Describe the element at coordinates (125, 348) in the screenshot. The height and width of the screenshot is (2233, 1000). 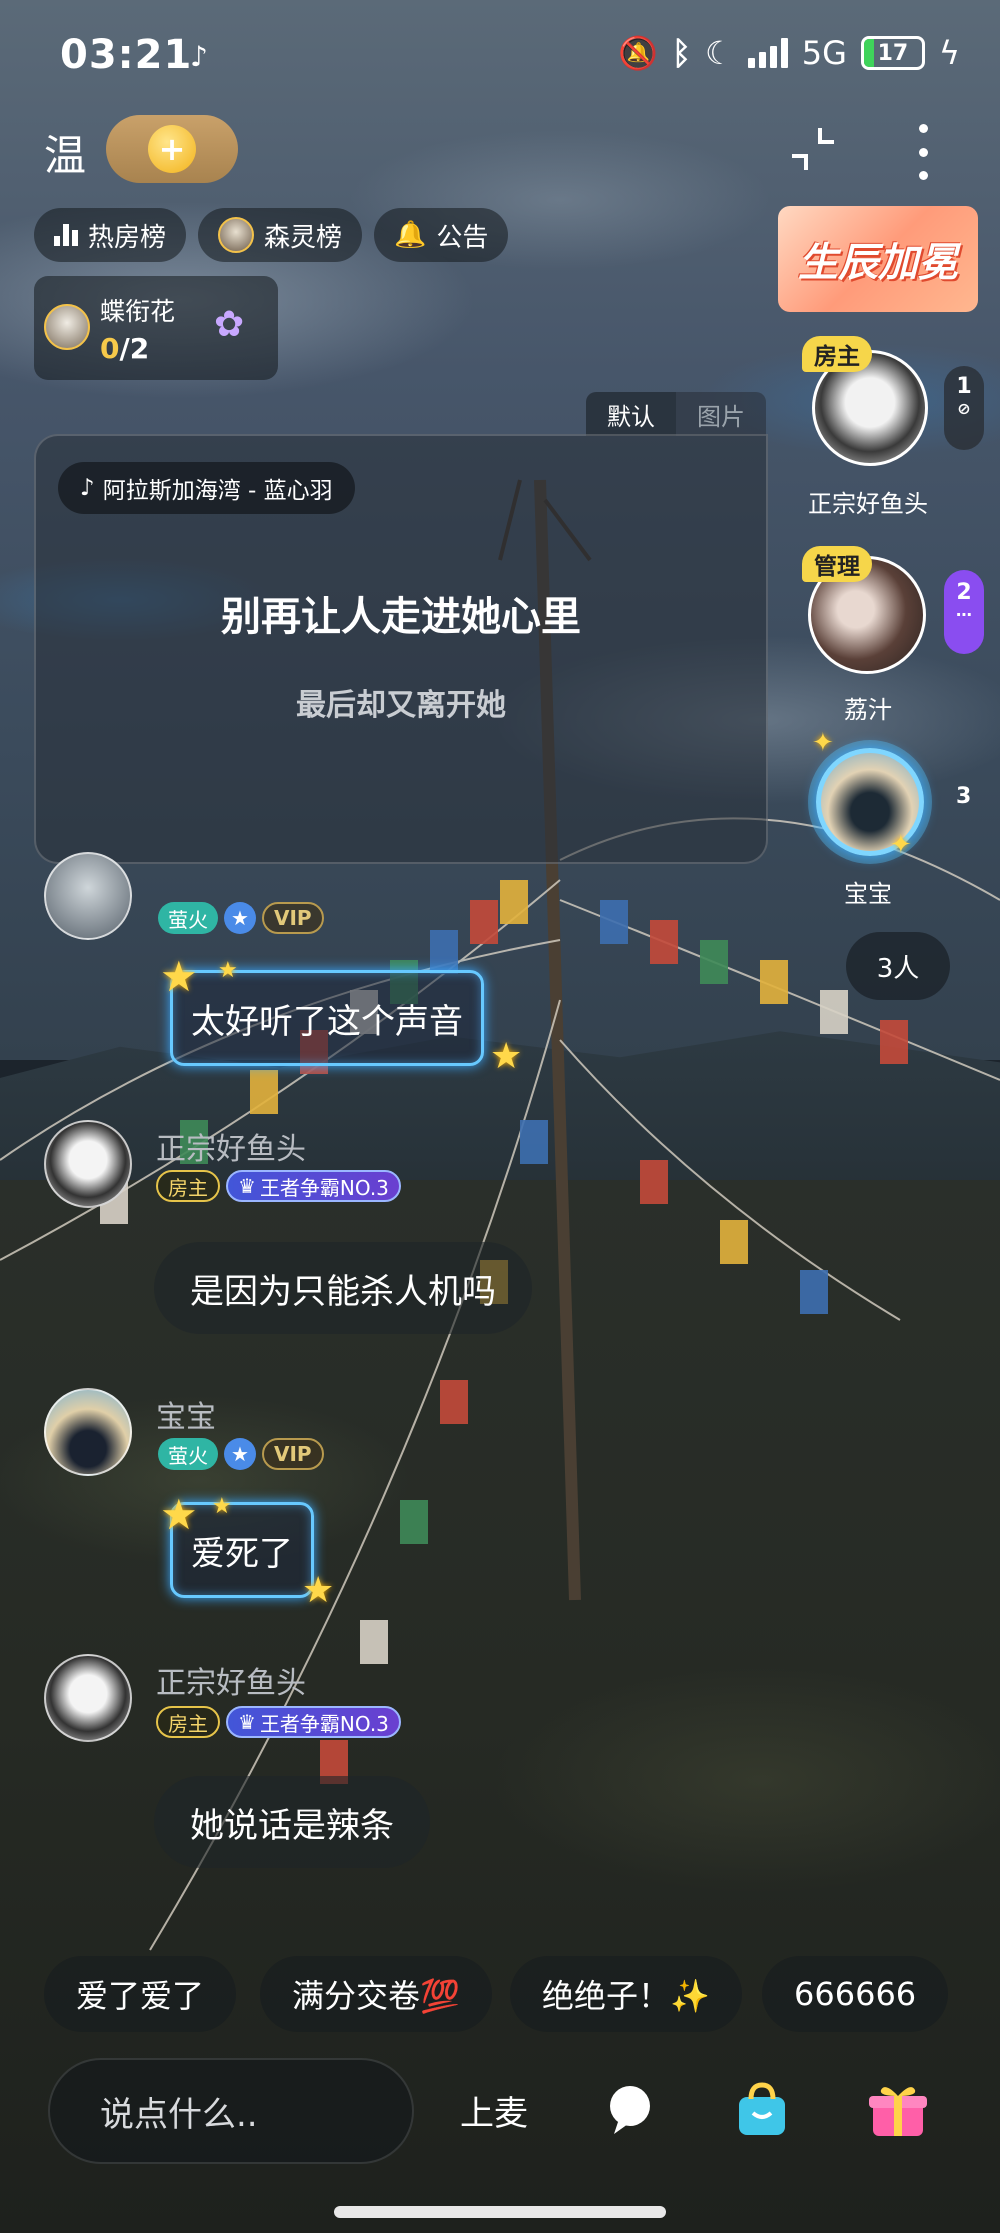
I see `task-progress: 0/2` at that location.